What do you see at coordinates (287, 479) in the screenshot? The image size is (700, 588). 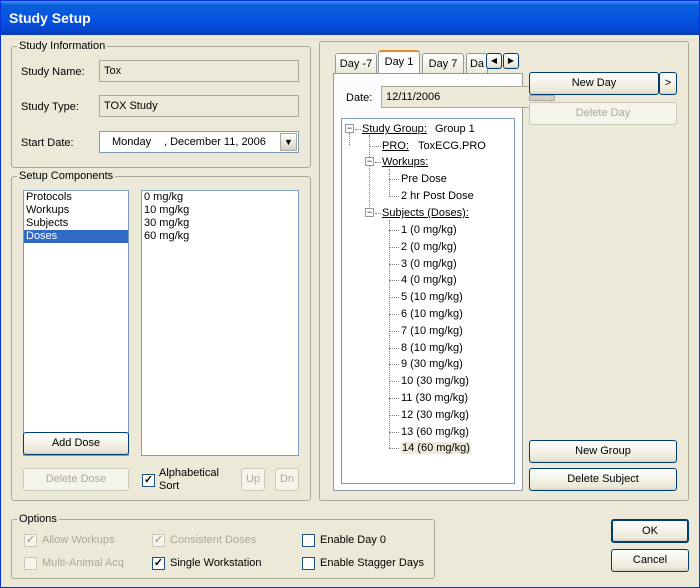 I see `move-down-button: Dn` at bounding box center [287, 479].